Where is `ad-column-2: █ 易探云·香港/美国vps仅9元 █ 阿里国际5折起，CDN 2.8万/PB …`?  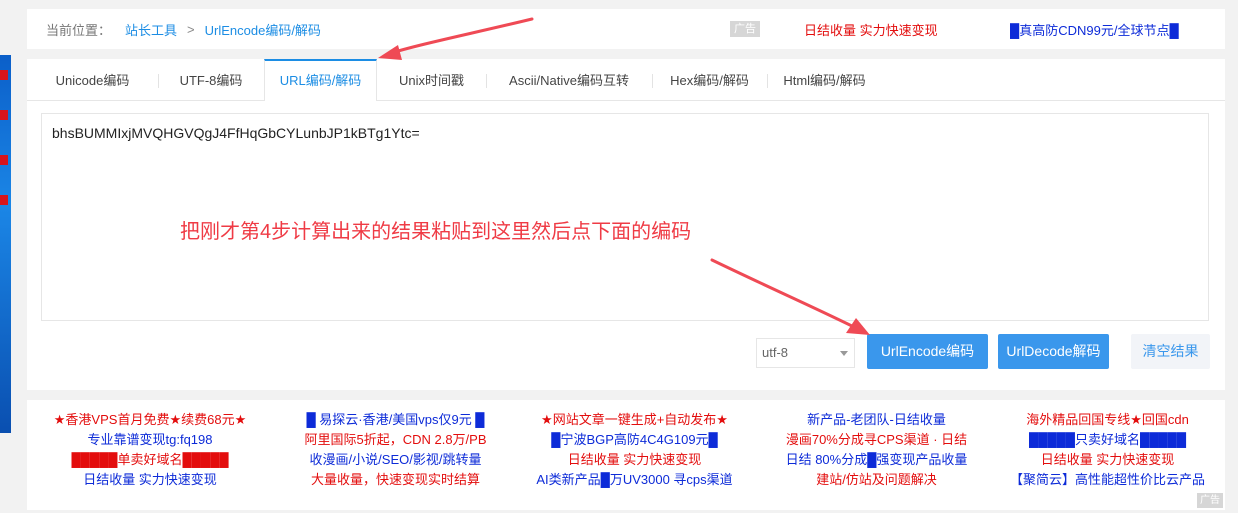
ad-column-2: █ 易探云·香港/美国vps仅9元 █ 阿里国际5折起，CDN 2.8万/PB … is located at coordinates (395, 450).